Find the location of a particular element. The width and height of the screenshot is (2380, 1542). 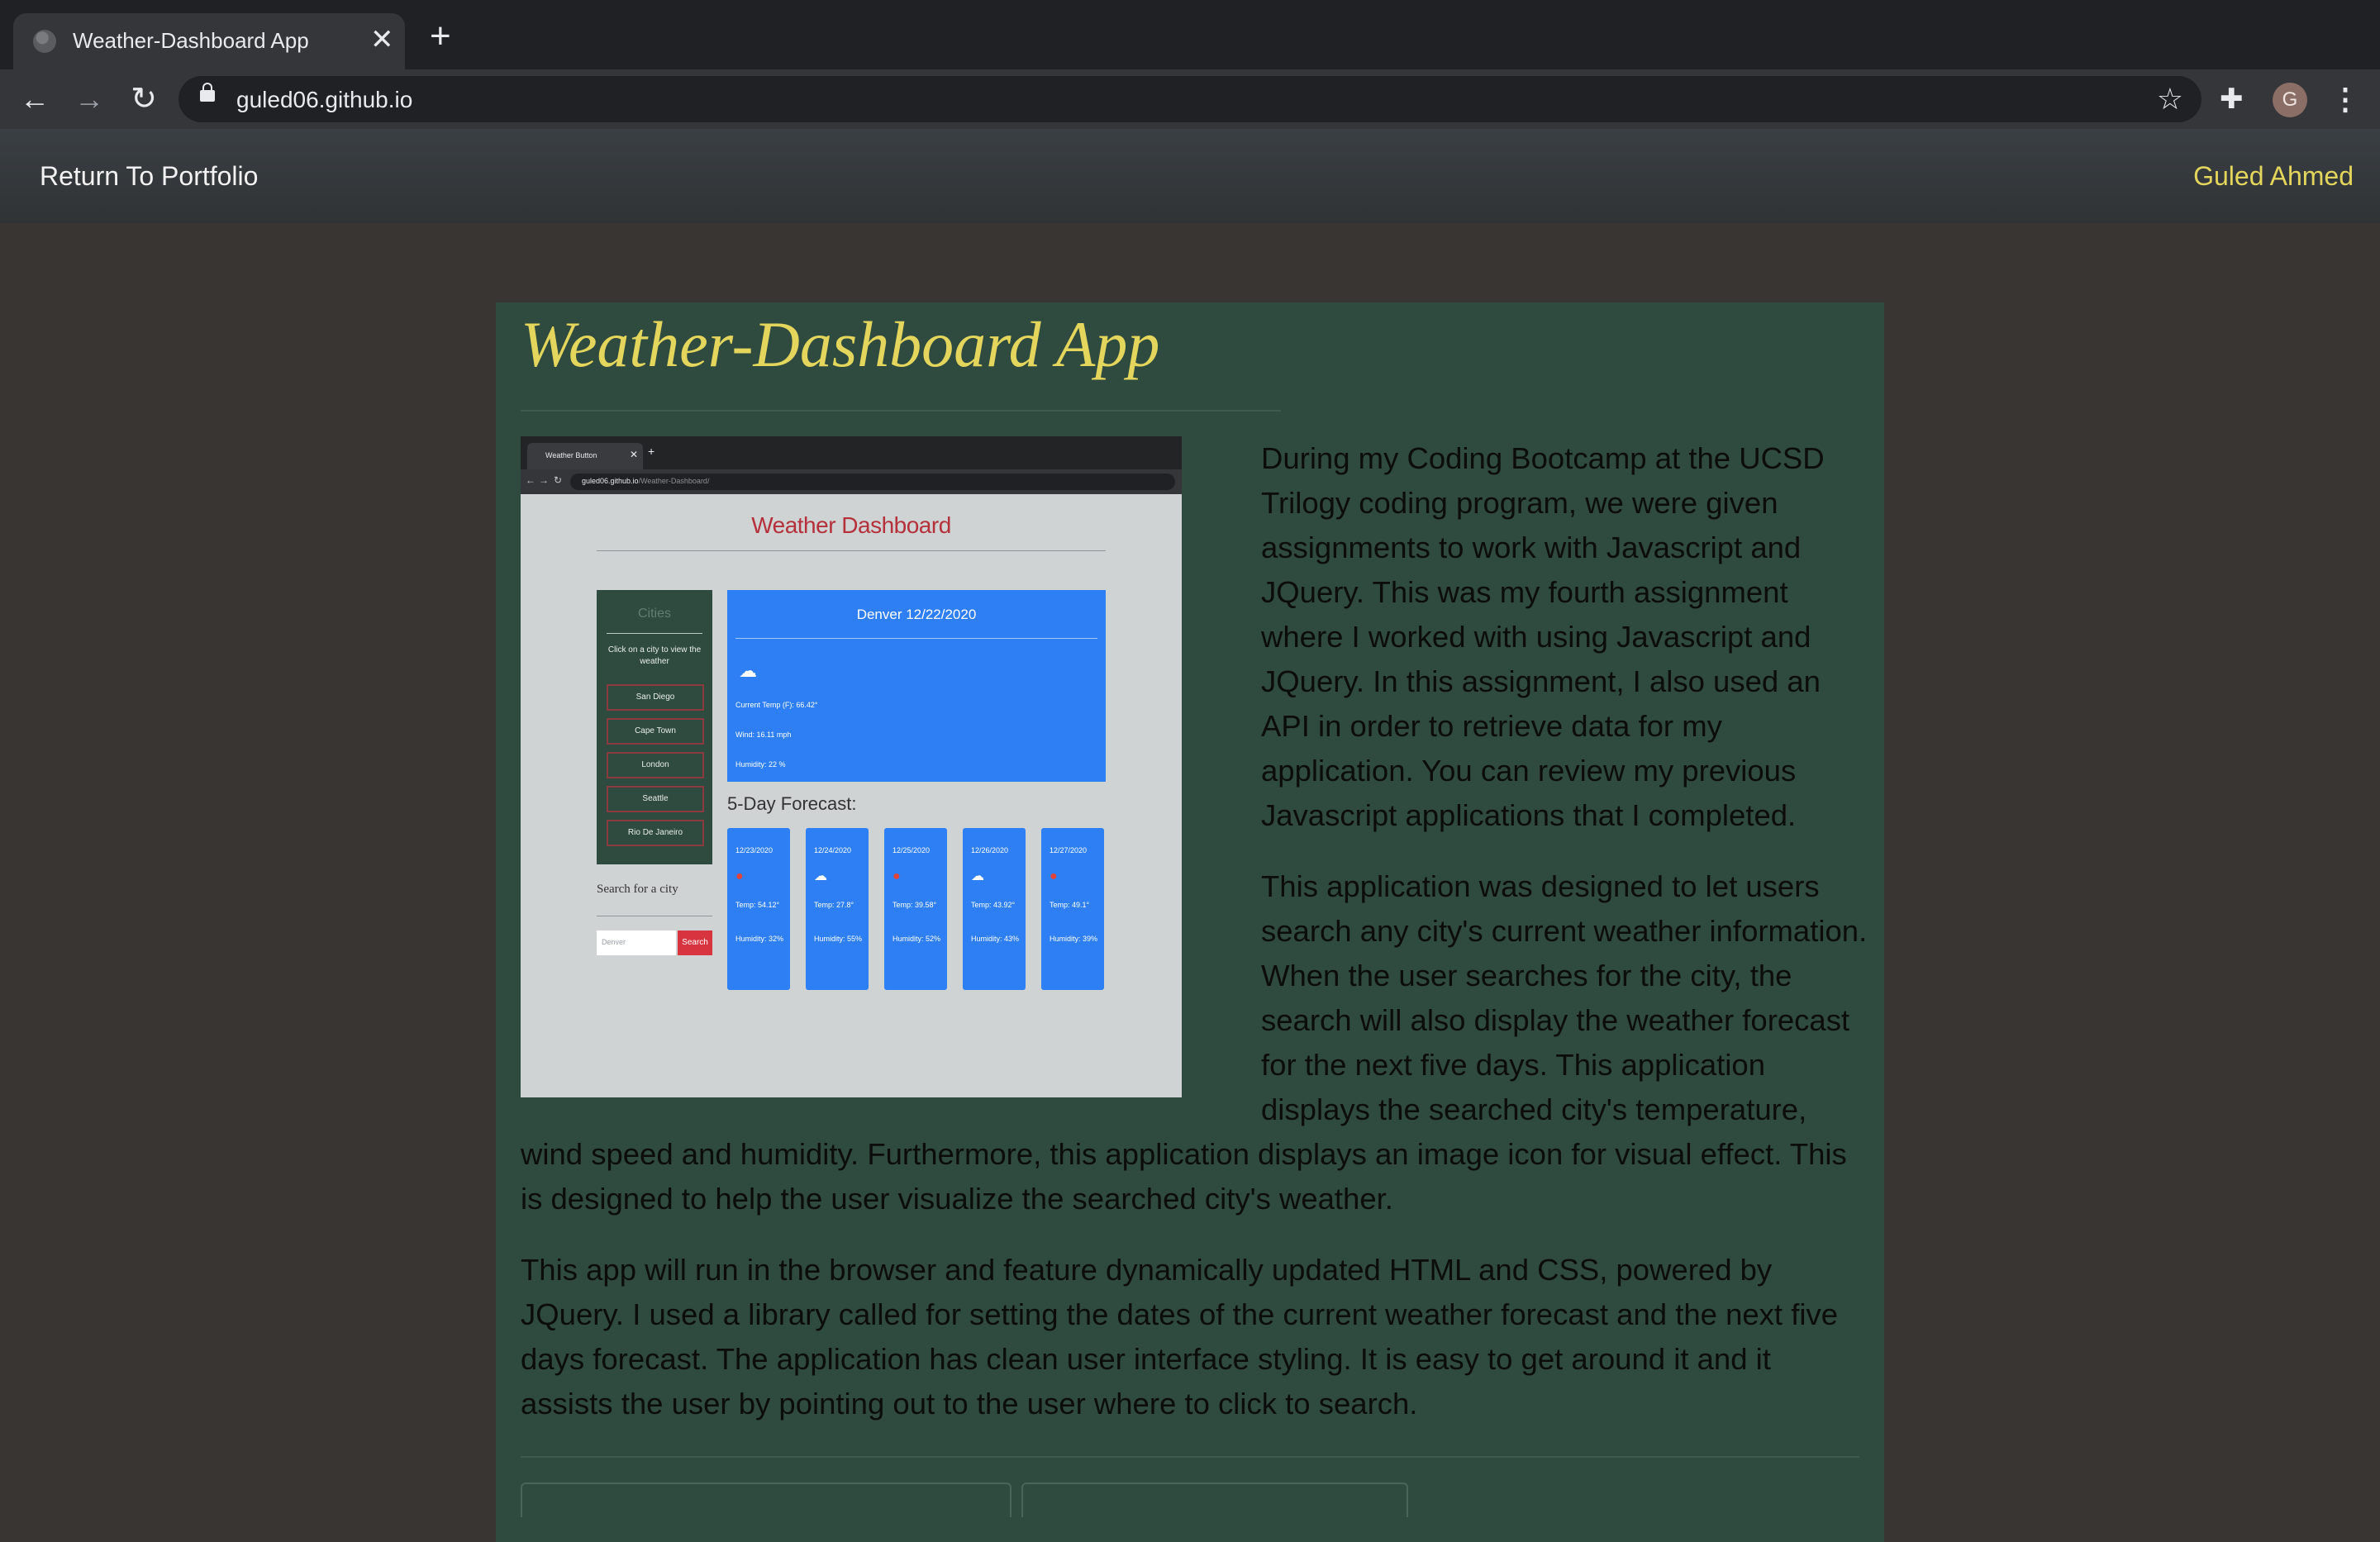

screenshot-url-path: /Weather-Dashboard/ is located at coordinates (674, 481).